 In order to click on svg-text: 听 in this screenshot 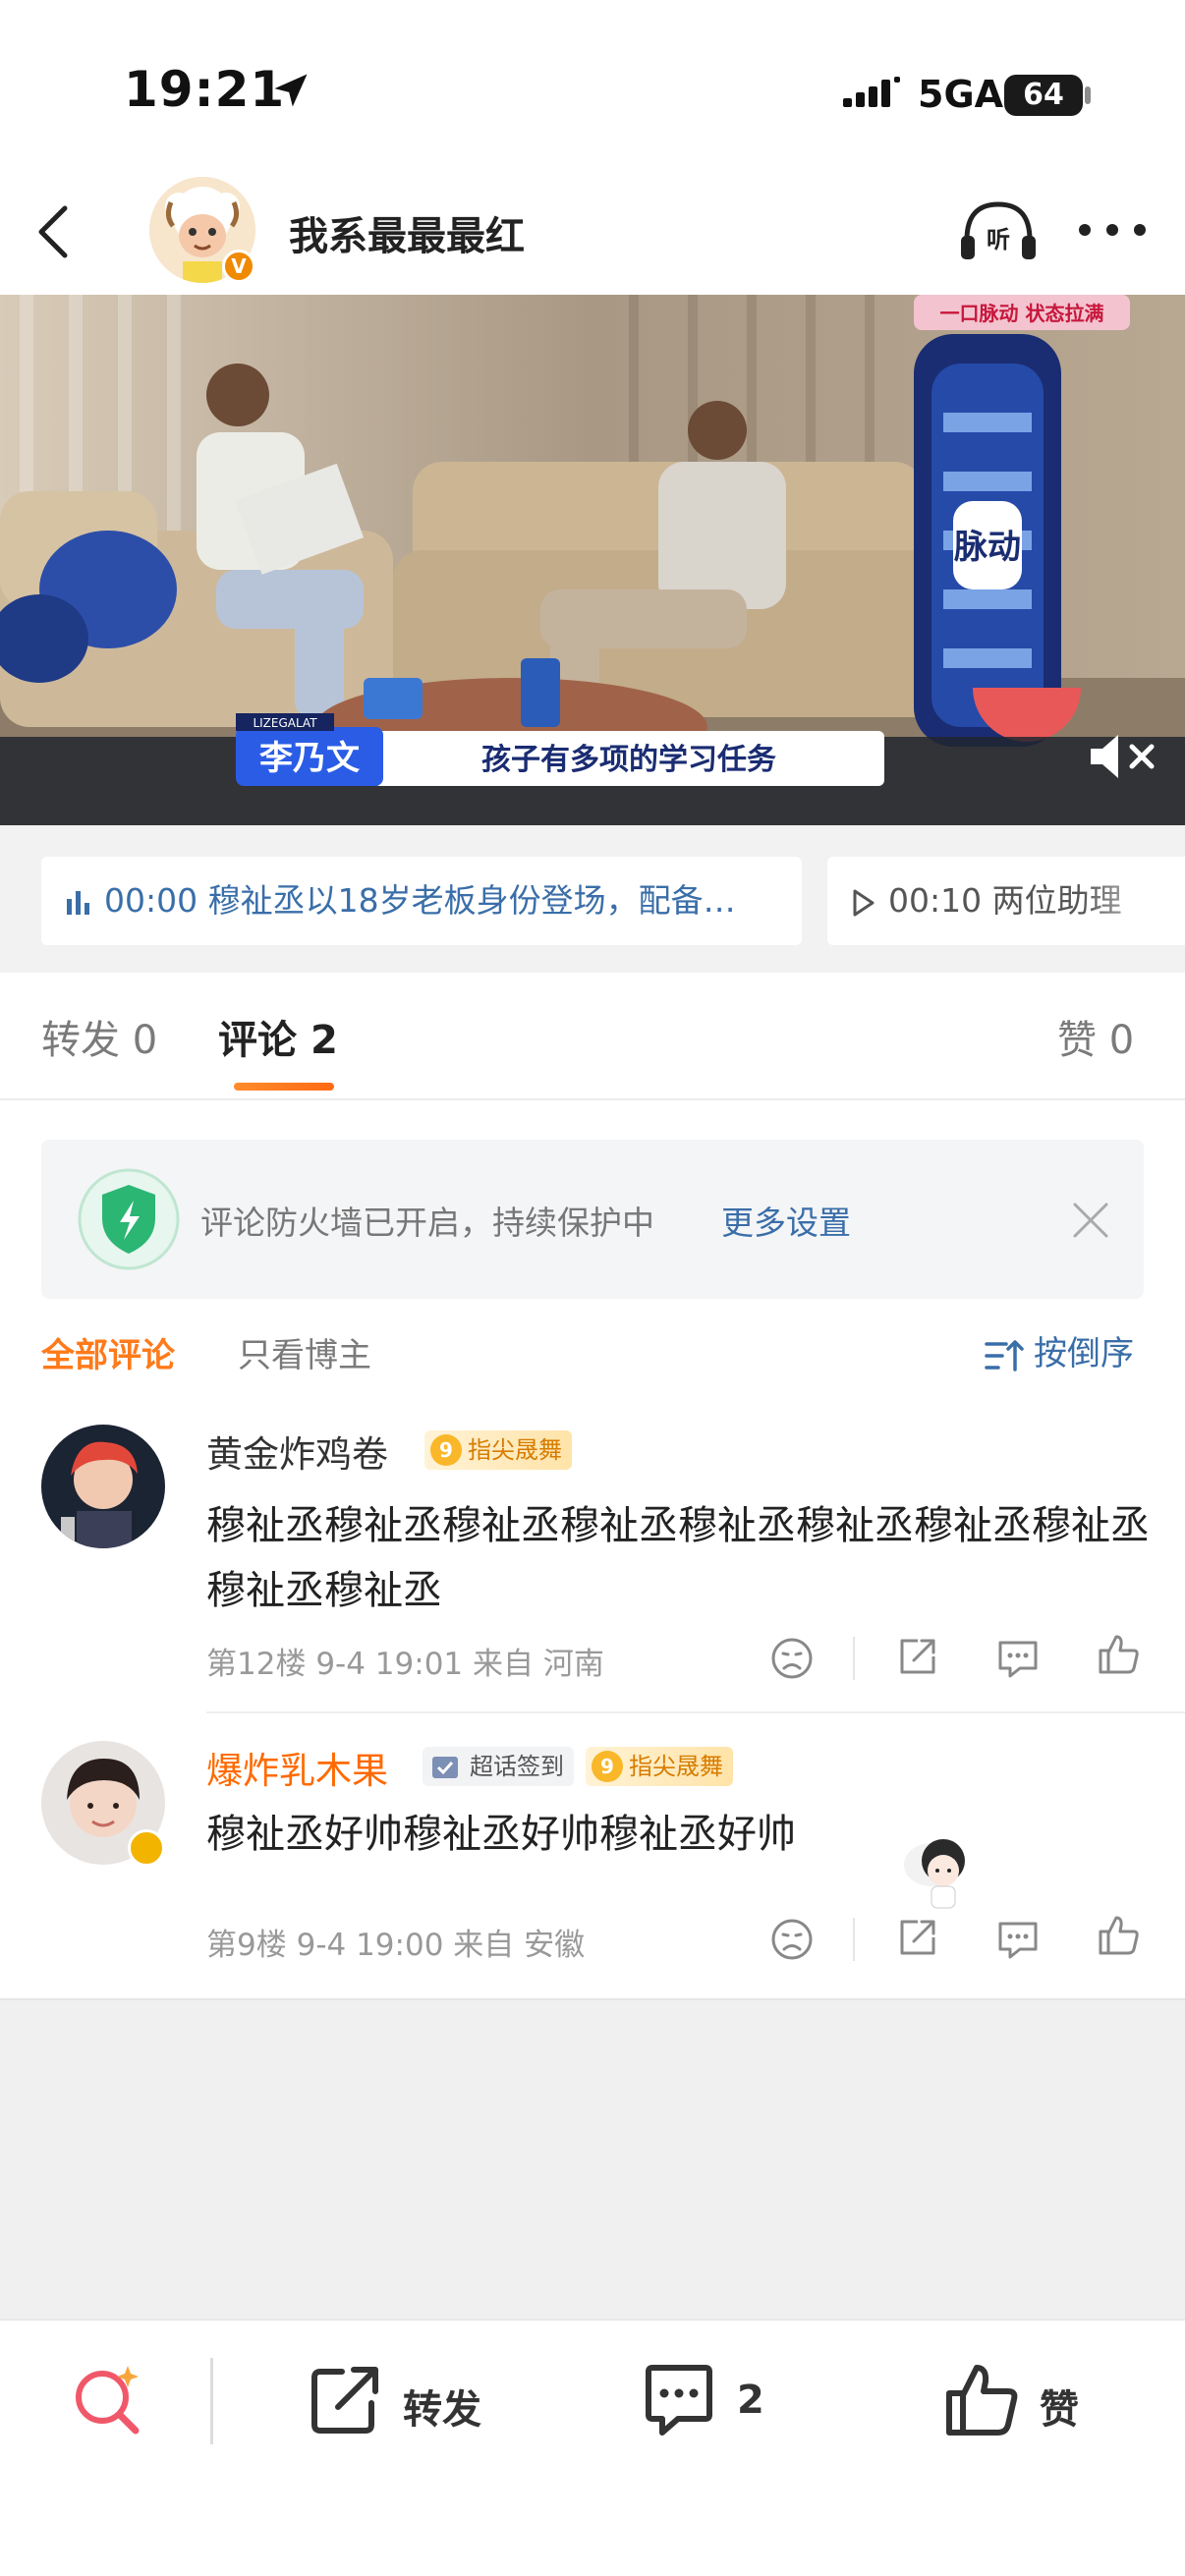, I will do `click(999, 239)`.